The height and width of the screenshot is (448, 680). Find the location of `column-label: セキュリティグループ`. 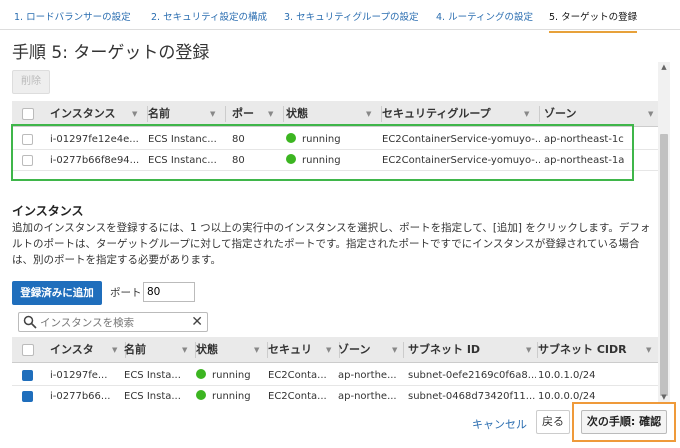

column-label: セキュリティグループ is located at coordinates (436, 113).